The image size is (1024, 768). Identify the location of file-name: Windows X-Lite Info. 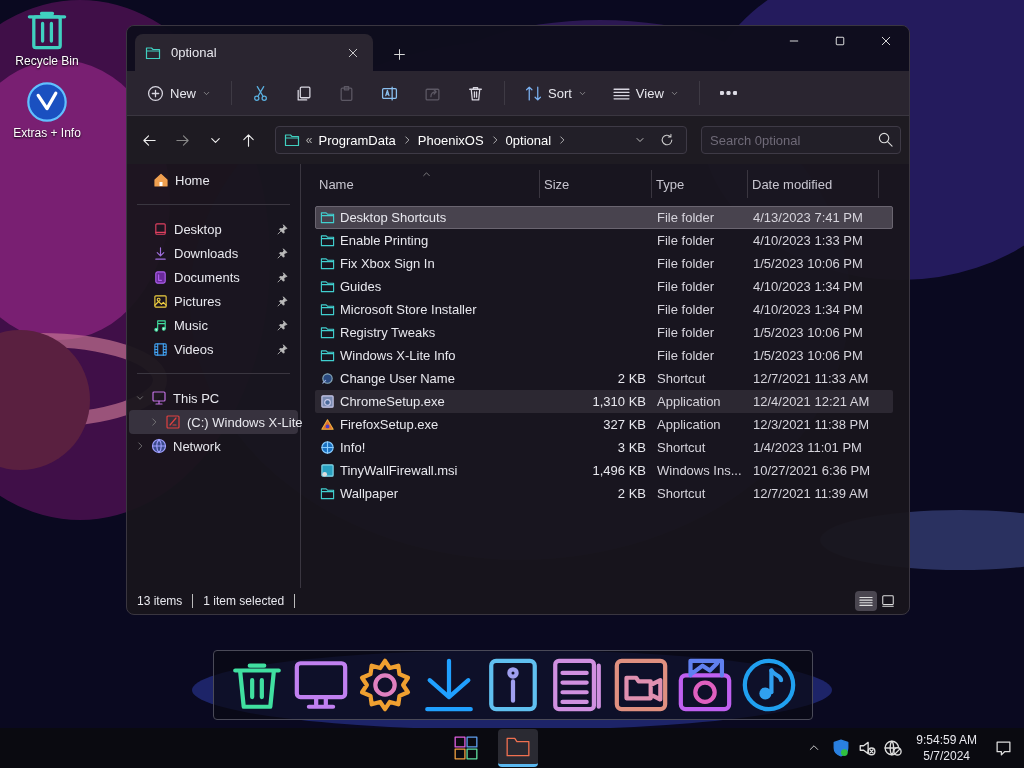
(398, 355).